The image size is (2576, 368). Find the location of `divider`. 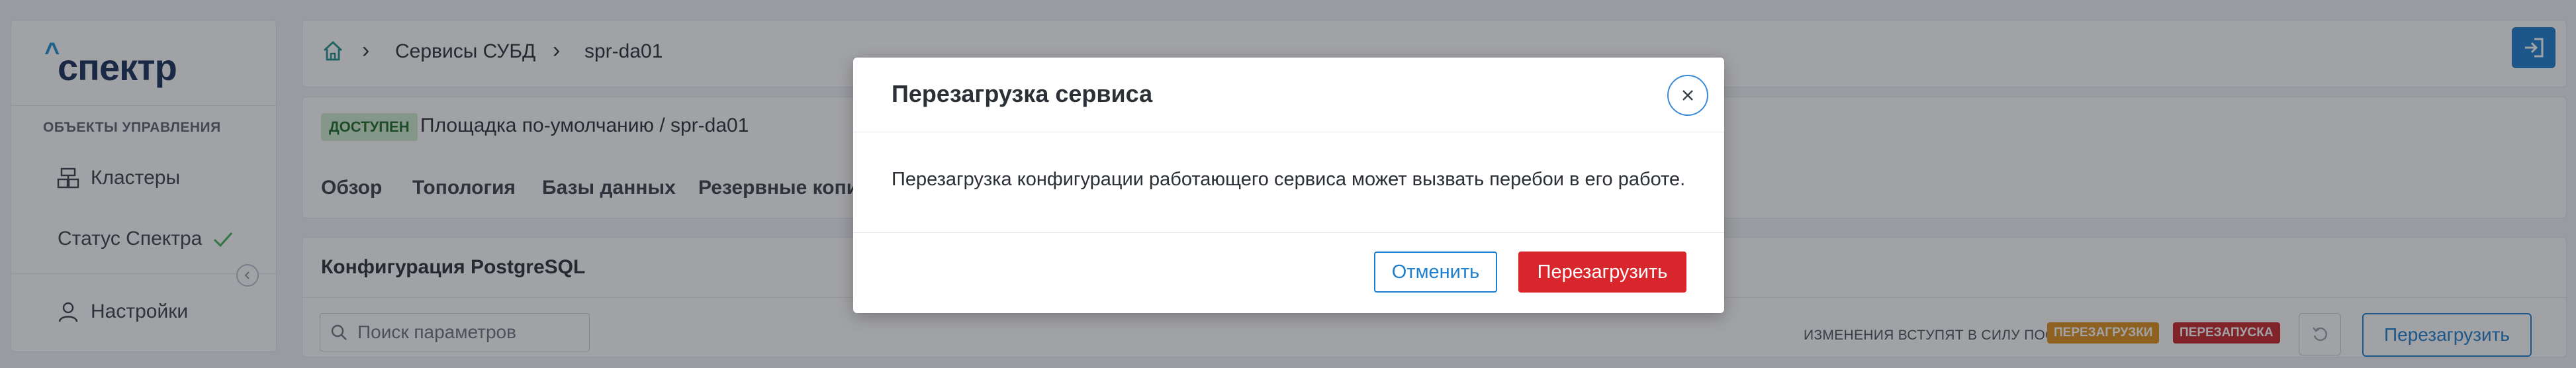

divider is located at coordinates (1288, 232).